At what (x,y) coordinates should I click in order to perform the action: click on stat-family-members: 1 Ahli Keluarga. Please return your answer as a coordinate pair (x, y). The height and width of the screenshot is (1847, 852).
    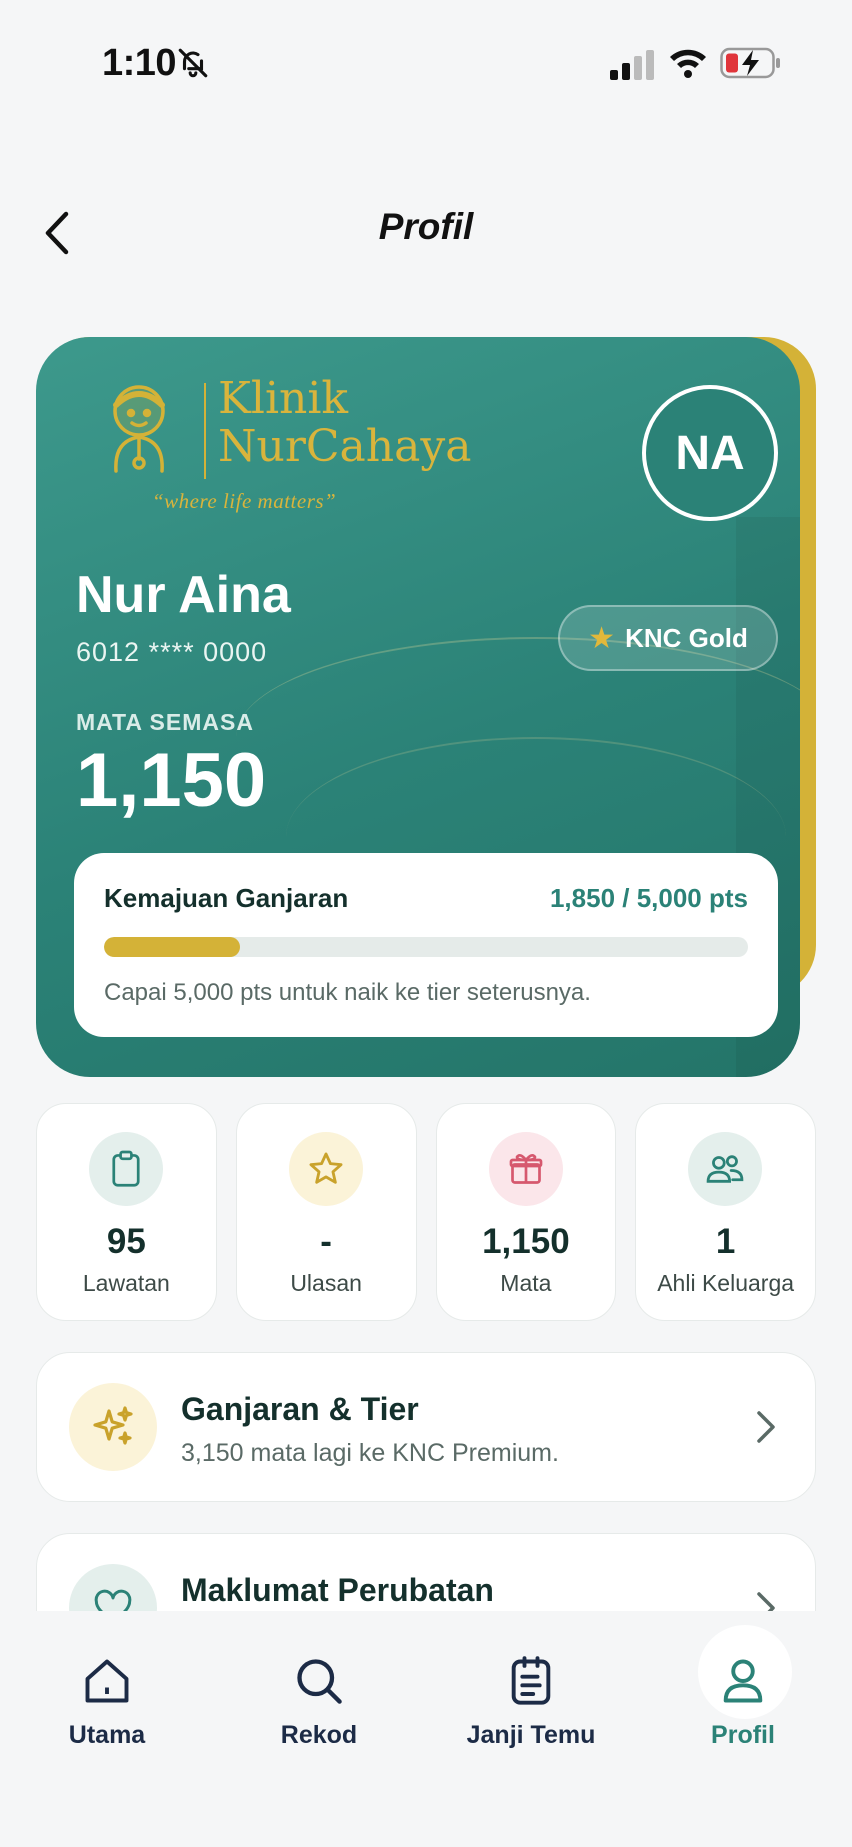
    Looking at the image, I should click on (725, 1212).